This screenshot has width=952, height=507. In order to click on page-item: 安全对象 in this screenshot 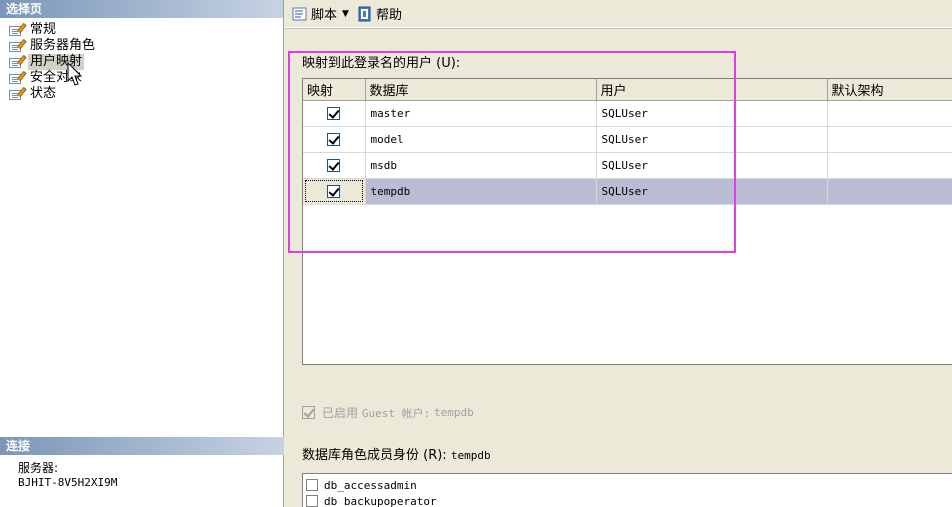, I will do `click(141, 78)`.